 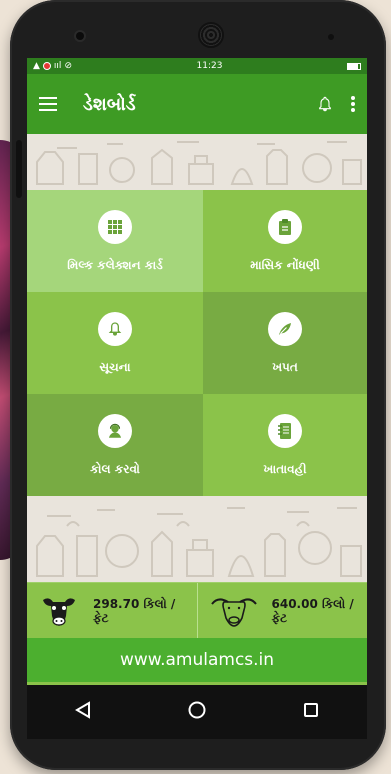 I want to click on battery-icon, so click(x=353, y=66).